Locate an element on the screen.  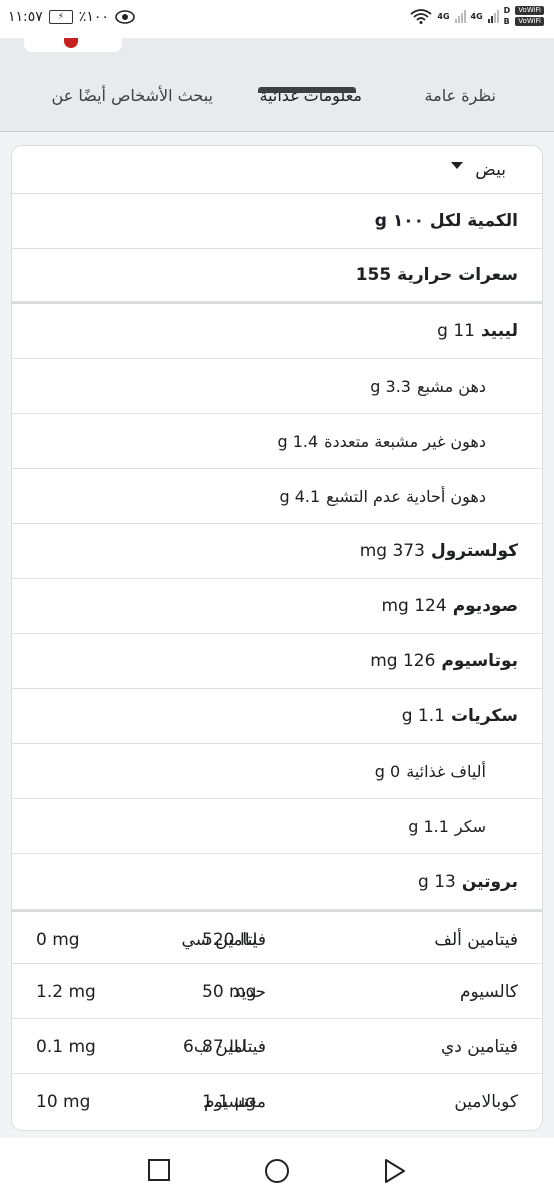
nutrient-row: سكر 1.1 g is located at coordinates (277, 826).